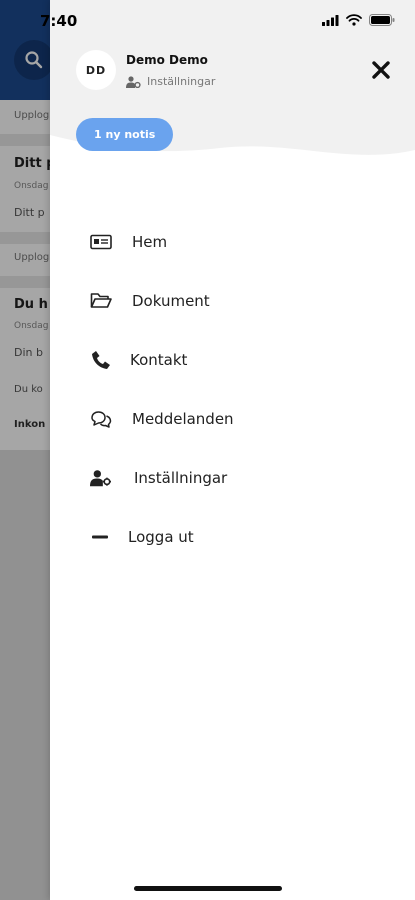 The height and width of the screenshot is (900, 415). I want to click on chat-bubbles-icon, so click(101, 419).